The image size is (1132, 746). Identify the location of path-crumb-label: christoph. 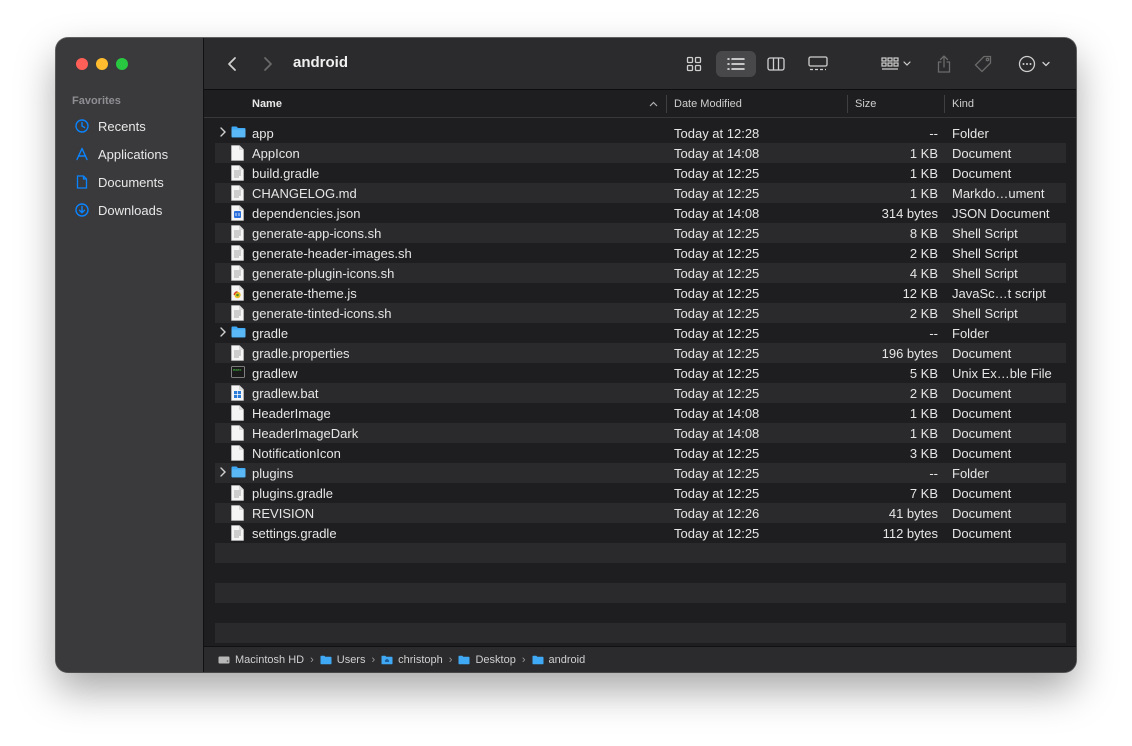
(420, 659).